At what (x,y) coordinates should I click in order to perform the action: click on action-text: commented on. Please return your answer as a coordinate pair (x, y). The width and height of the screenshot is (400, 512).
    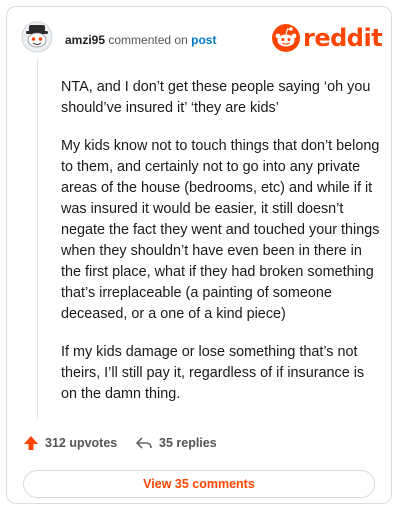
    Looking at the image, I should click on (148, 40).